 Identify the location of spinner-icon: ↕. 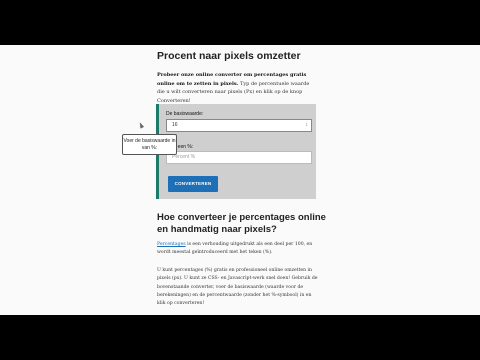
(307, 125).